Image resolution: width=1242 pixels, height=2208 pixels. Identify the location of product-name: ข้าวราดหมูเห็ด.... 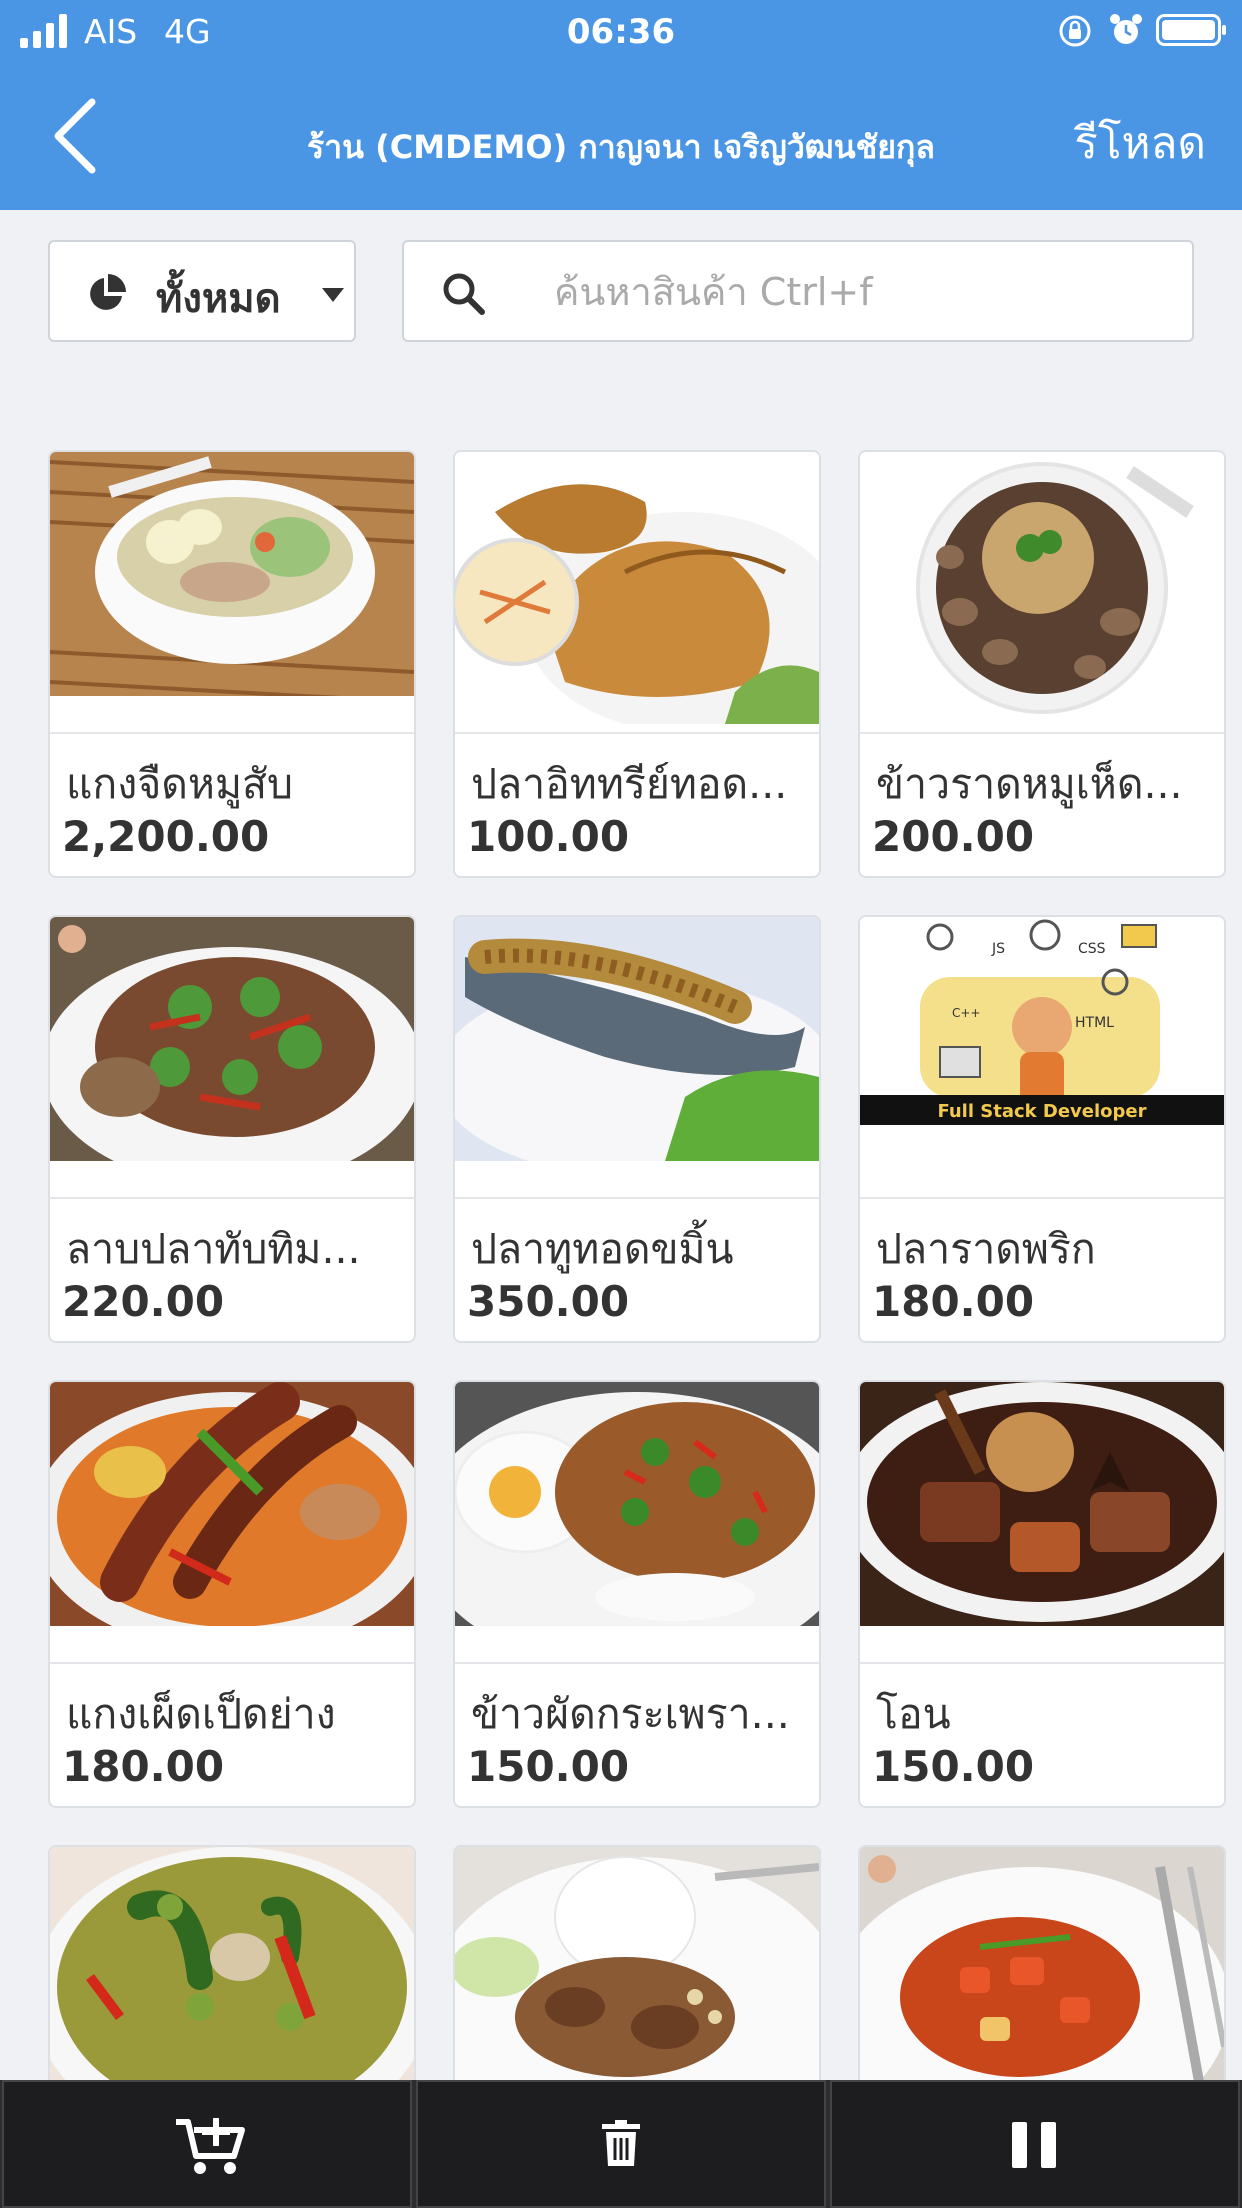
(1029, 784).